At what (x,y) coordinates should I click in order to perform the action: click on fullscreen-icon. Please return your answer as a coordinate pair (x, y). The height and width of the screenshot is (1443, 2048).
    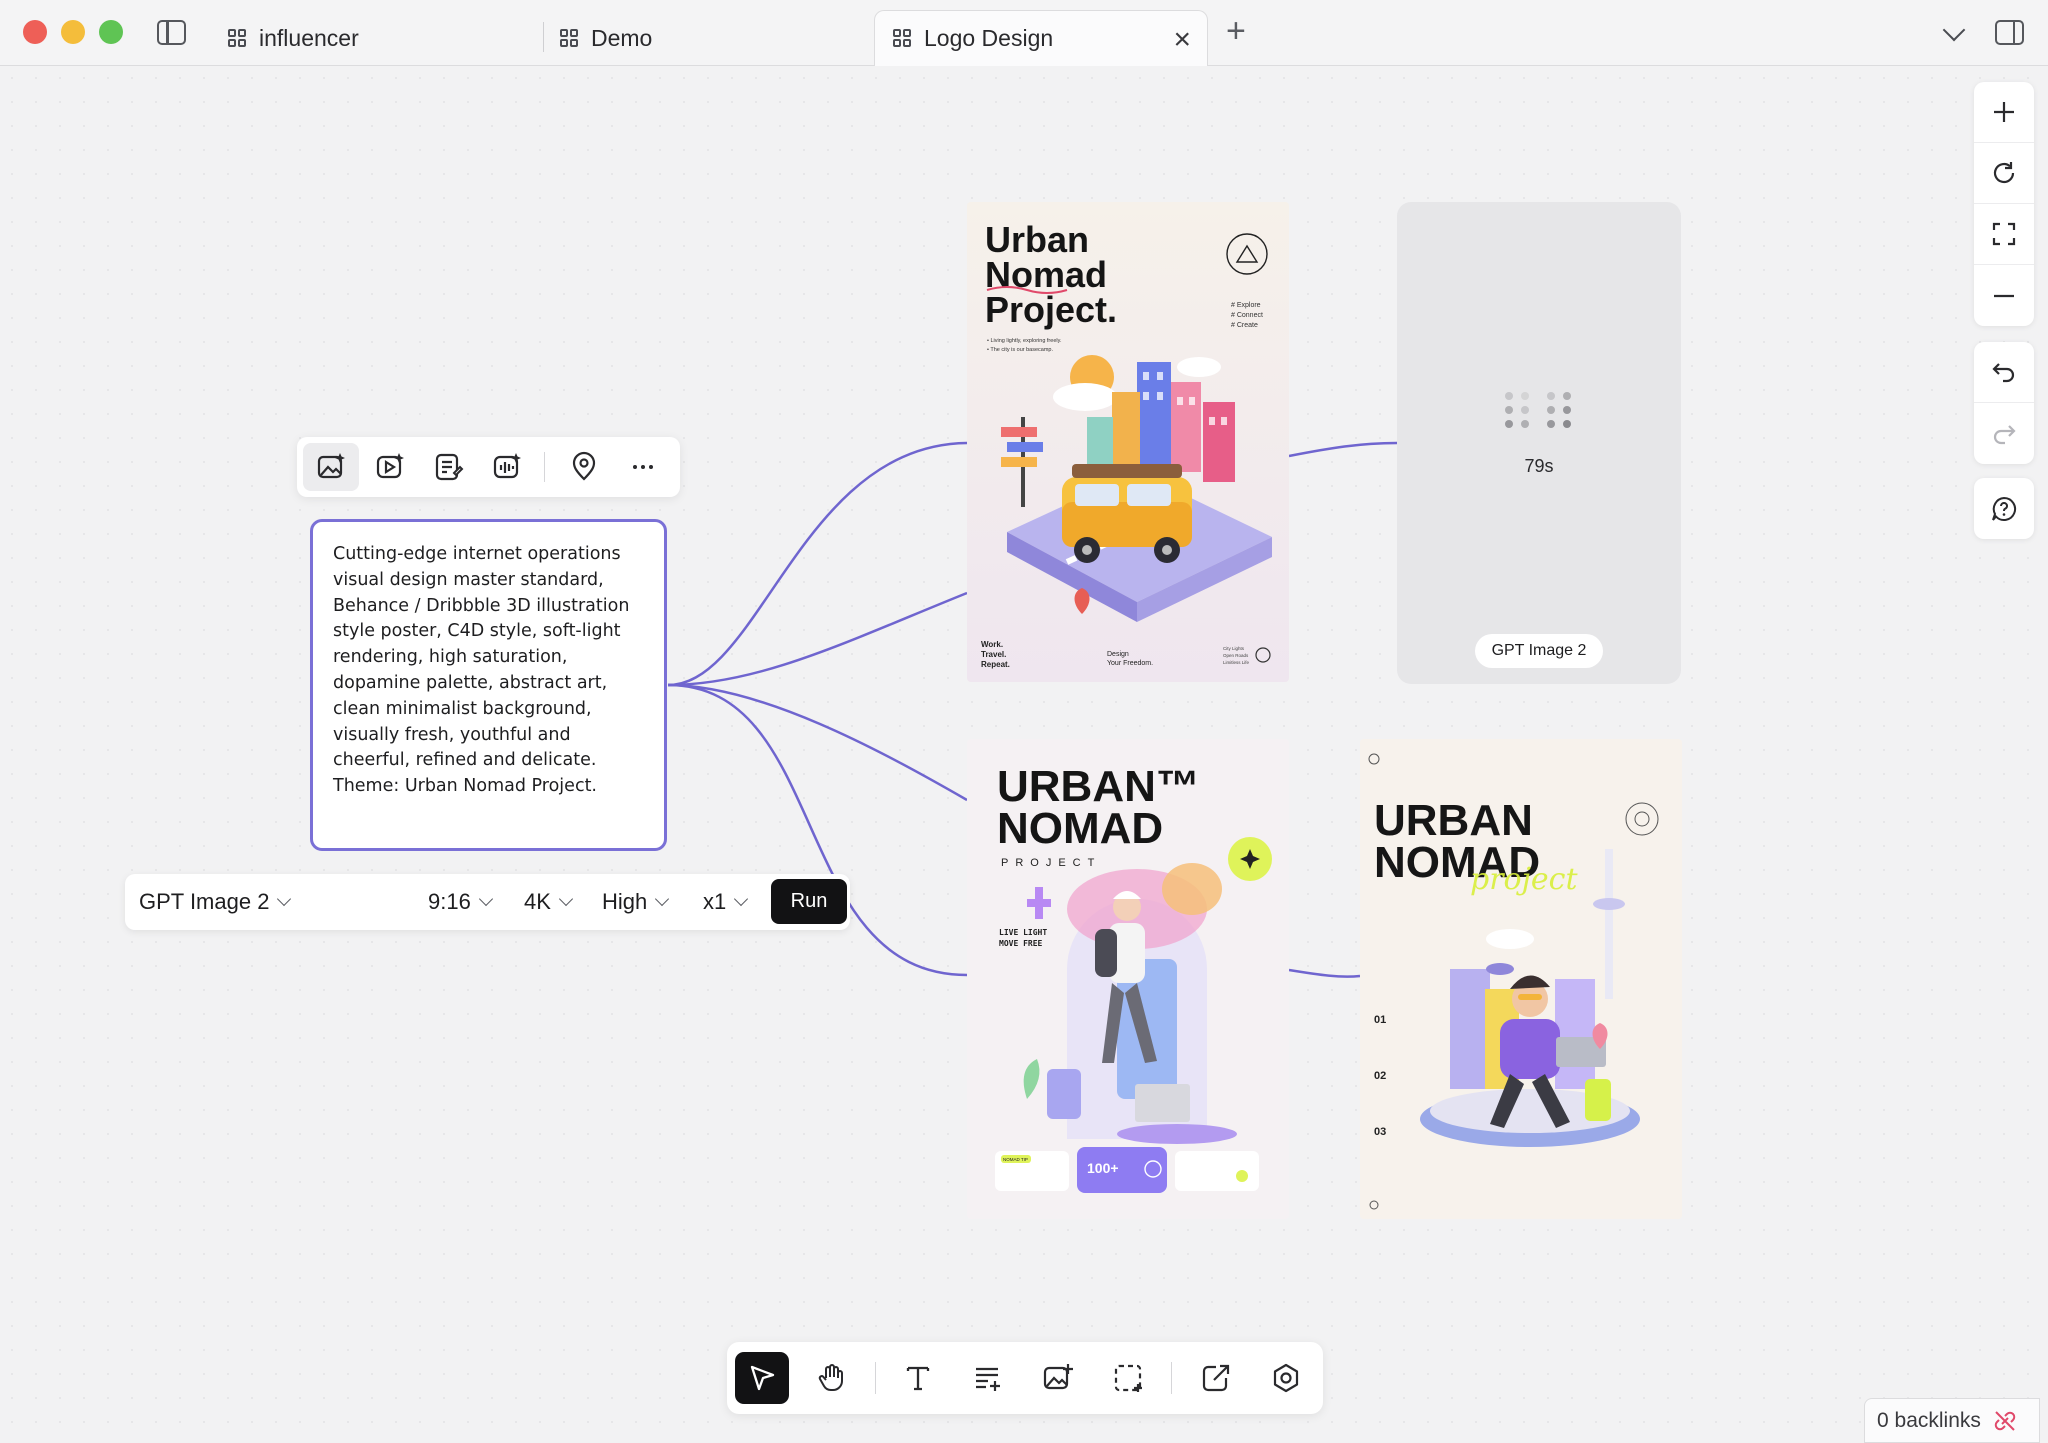
    Looking at the image, I should click on (2004, 234).